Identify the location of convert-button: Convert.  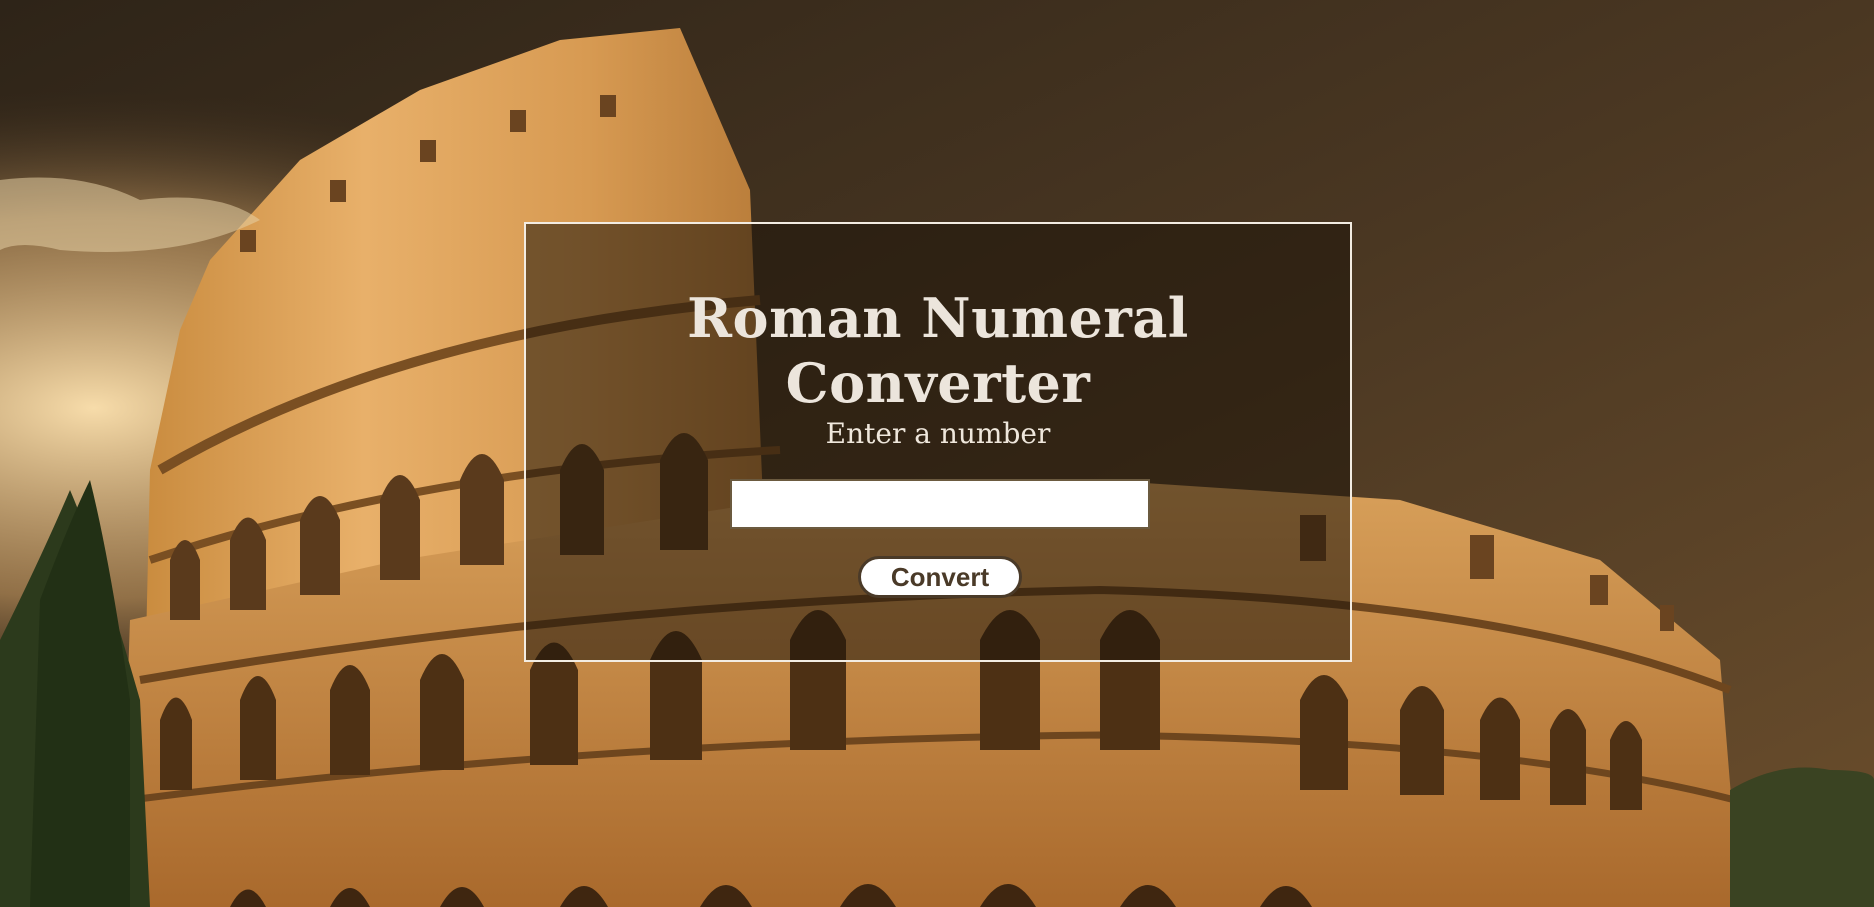
(940, 577).